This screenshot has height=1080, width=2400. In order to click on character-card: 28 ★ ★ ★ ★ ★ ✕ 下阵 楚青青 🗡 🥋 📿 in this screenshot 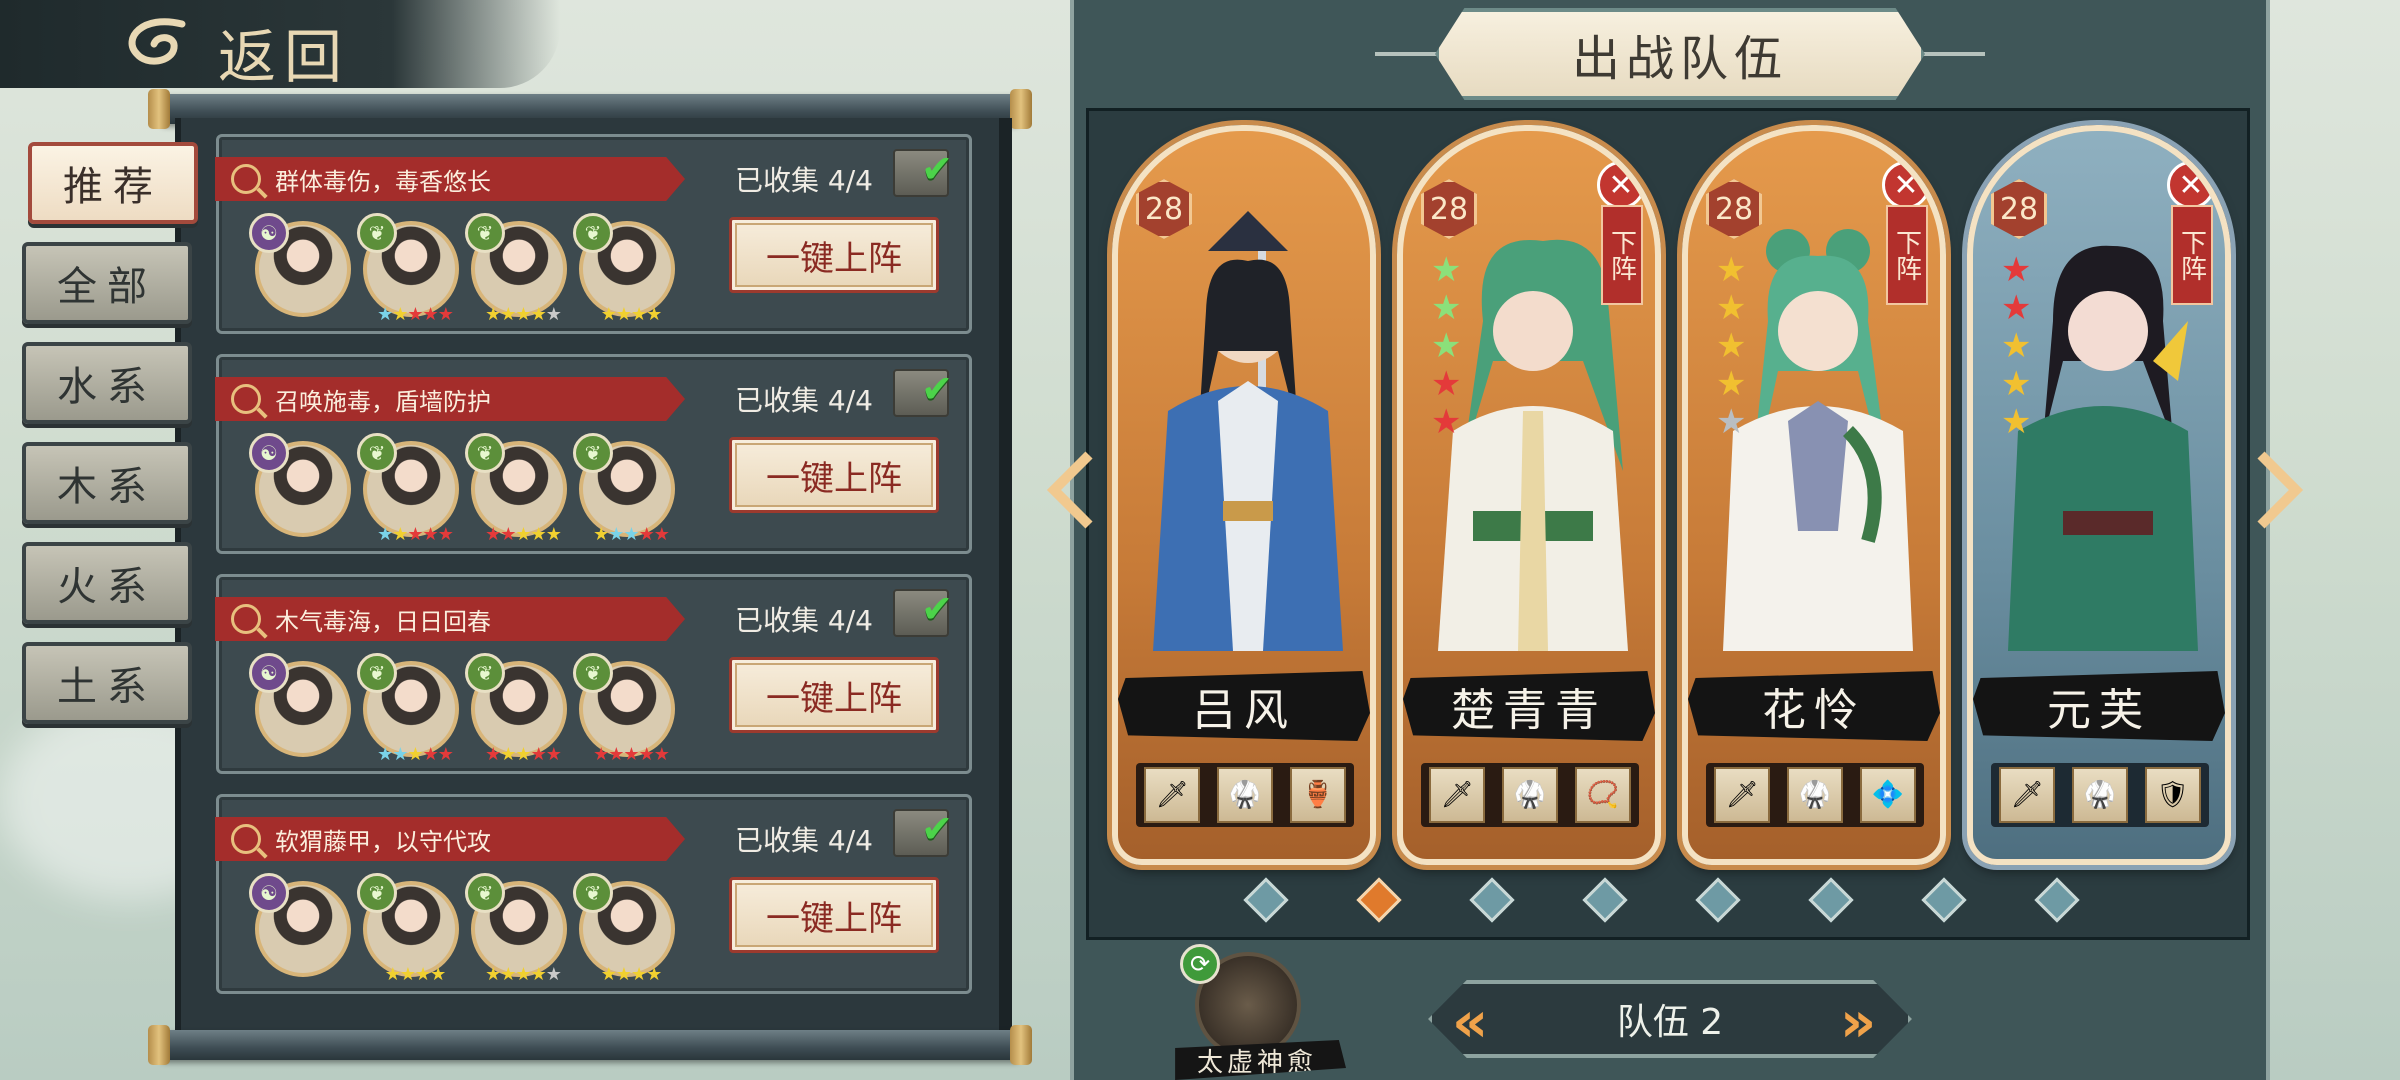, I will do `click(1529, 495)`.